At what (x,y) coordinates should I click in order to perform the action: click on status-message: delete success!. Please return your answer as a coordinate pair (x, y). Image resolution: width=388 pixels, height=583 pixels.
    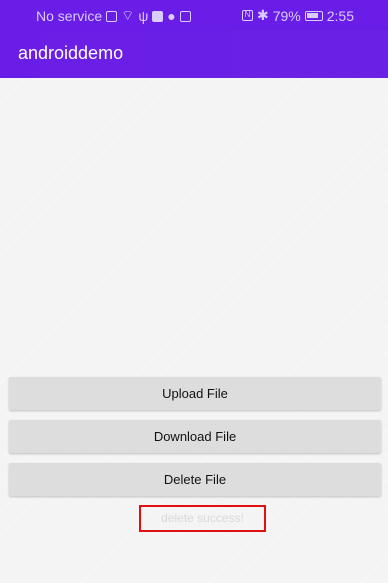
    Looking at the image, I should click on (202, 518).